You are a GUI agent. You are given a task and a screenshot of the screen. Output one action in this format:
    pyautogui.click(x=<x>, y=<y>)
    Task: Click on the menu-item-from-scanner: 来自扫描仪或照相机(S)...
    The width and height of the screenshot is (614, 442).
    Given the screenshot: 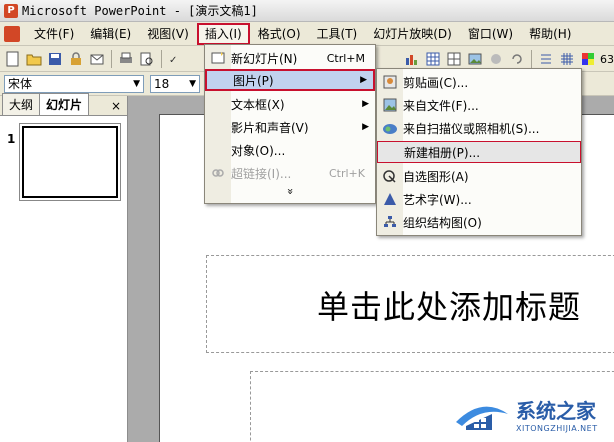 What is the action you would take?
    pyautogui.click(x=479, y=128)
    